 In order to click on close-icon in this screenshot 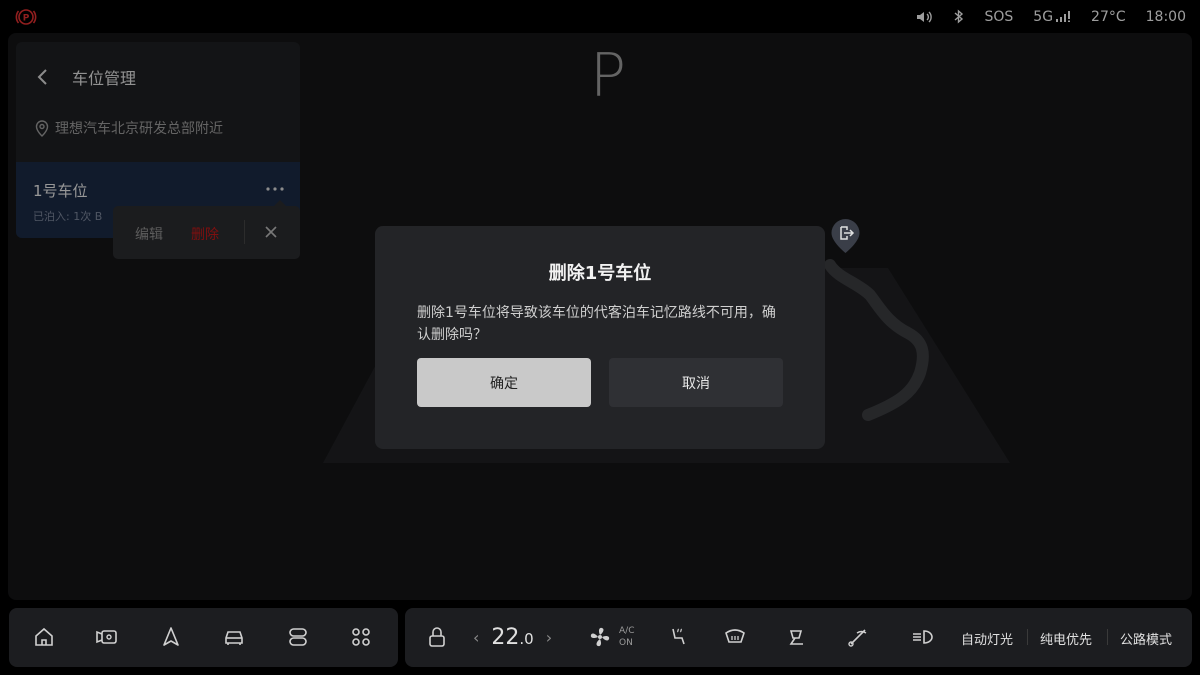, I will do `click(271, 232)`.